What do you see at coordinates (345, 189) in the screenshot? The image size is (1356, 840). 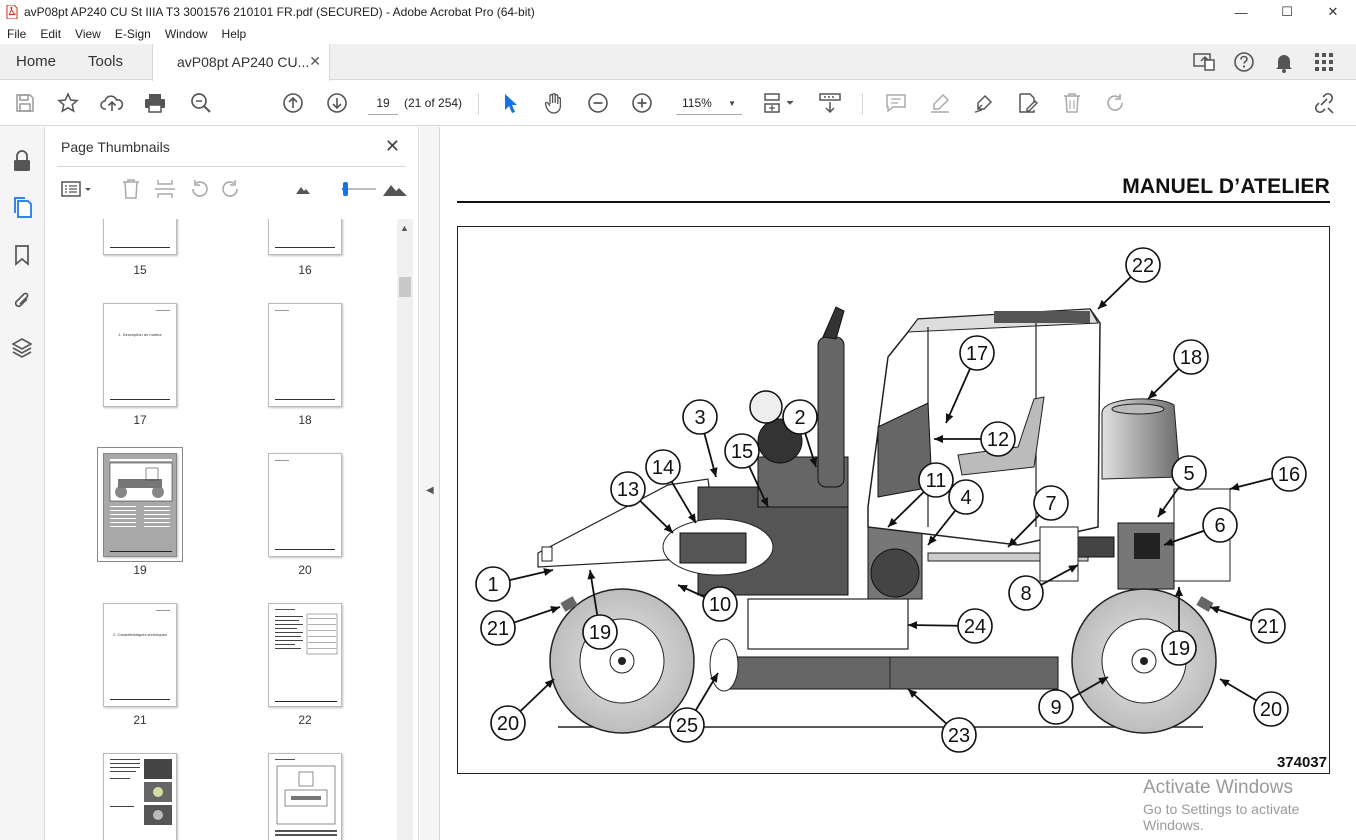 I see `thumbnail-size-slider-handle` at bounding box center [345, 189].